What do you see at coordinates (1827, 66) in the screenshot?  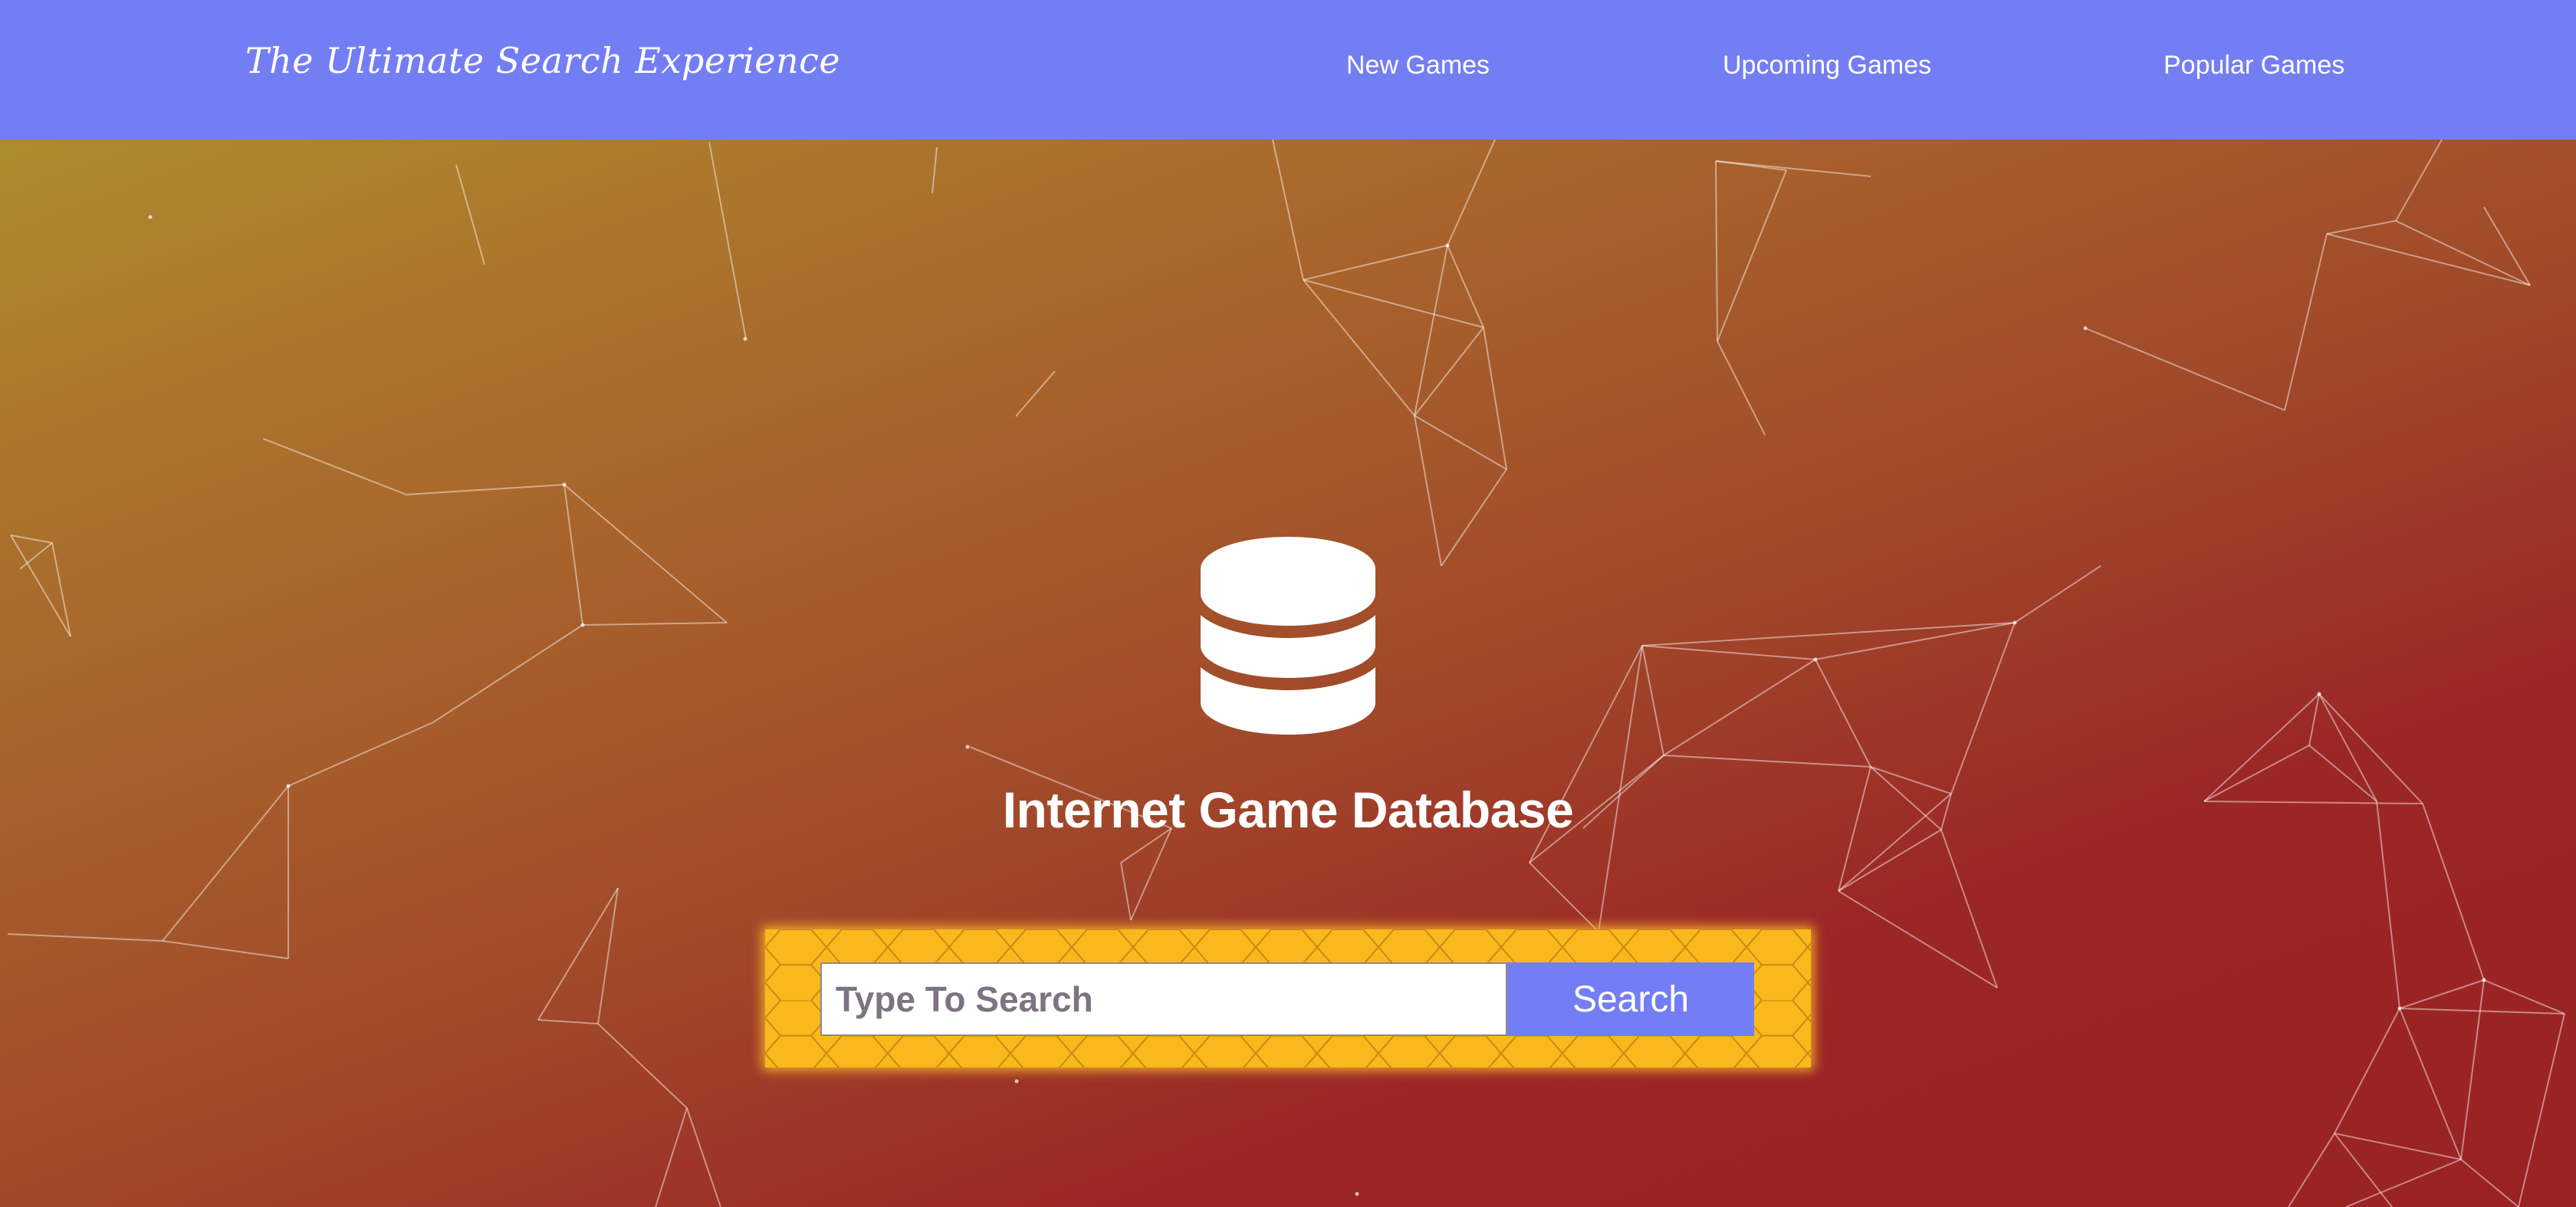 I see `nav-link-upcoming-games: Upcoming Games` at bounding box center [1827, 66].